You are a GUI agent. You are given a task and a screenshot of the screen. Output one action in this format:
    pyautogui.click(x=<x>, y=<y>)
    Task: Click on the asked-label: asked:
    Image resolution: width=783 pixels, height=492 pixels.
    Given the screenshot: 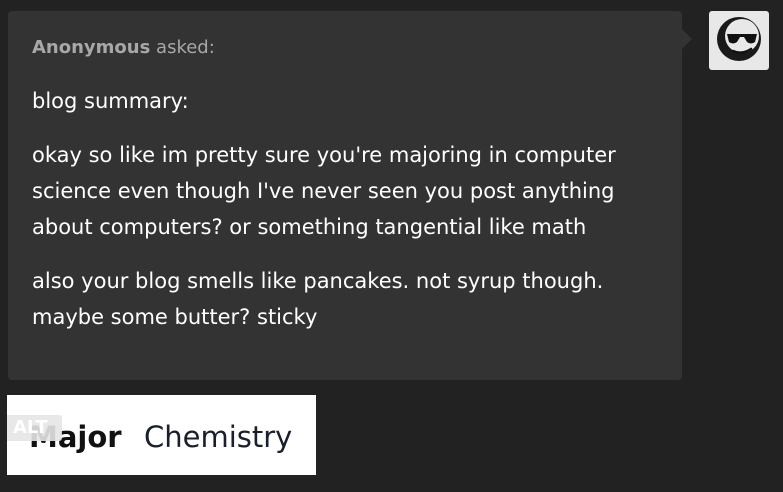 What is the action you would take?
    pyautogui.click(x=182, y=47)
    